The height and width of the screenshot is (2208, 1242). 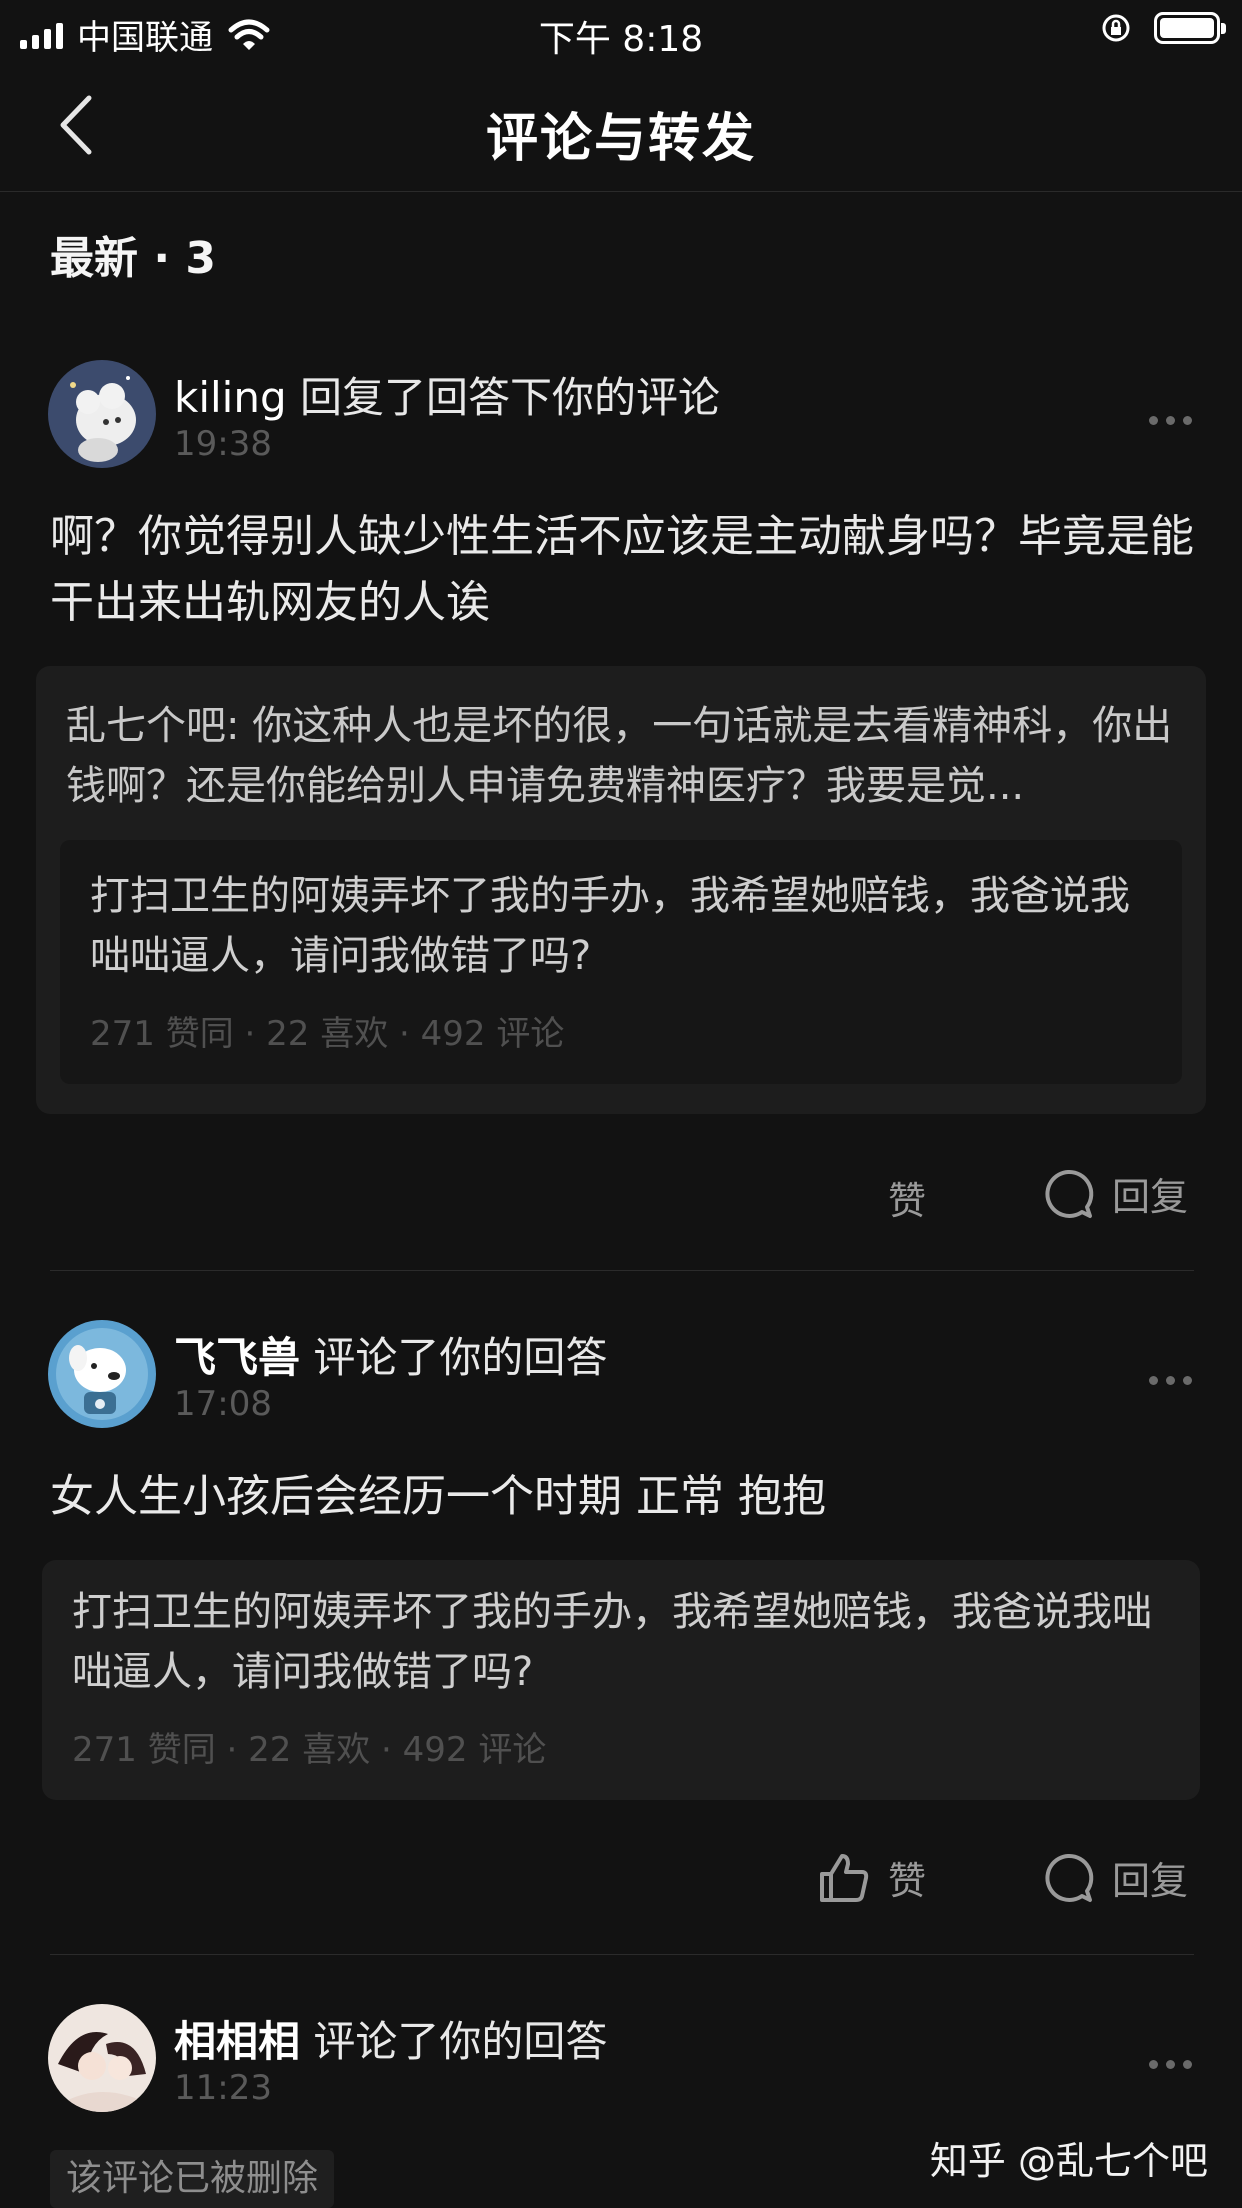 I want to click on username: 飞飞兽, so click(x=237, y=1357).